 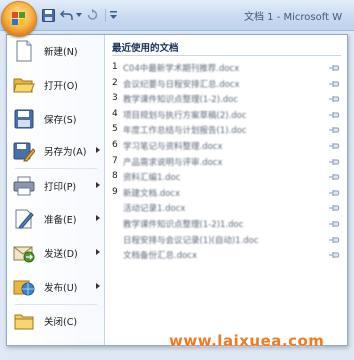 I want to click on send-command: 发送(D), so click(x=56, y=253).